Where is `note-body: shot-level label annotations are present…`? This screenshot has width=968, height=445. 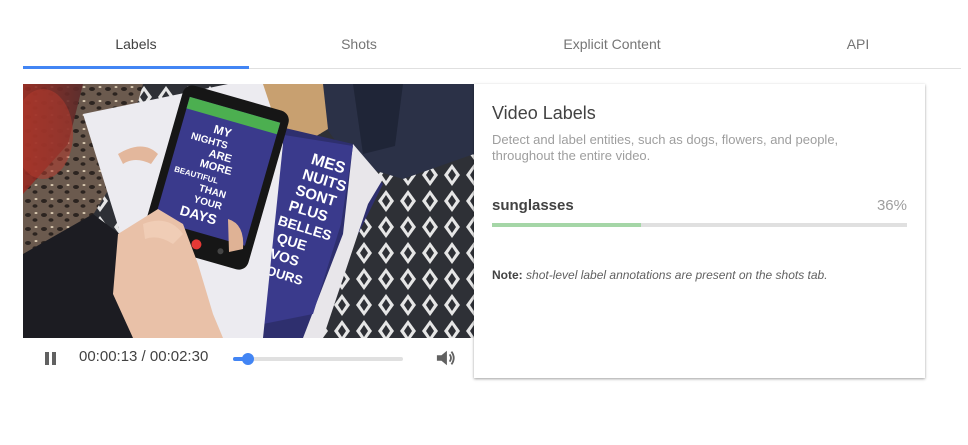
note-body: shot-level label annotations are present… is located at coordinates (677, 275).